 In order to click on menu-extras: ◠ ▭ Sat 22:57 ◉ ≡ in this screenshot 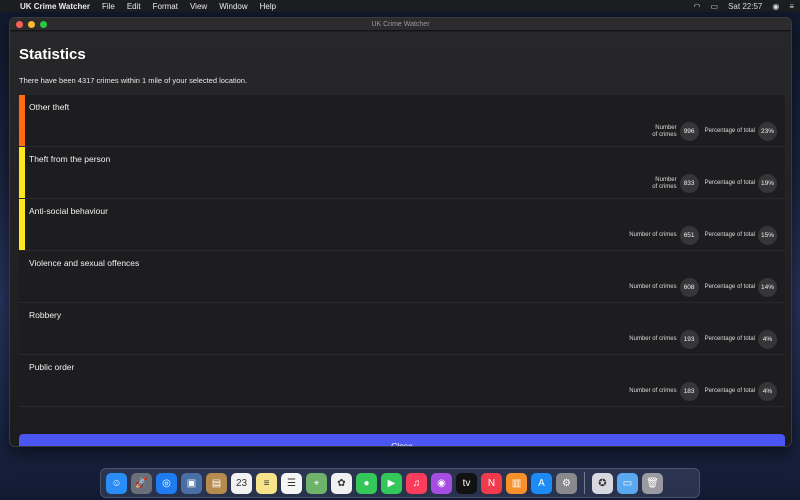, I will do `click(744, 6)`.